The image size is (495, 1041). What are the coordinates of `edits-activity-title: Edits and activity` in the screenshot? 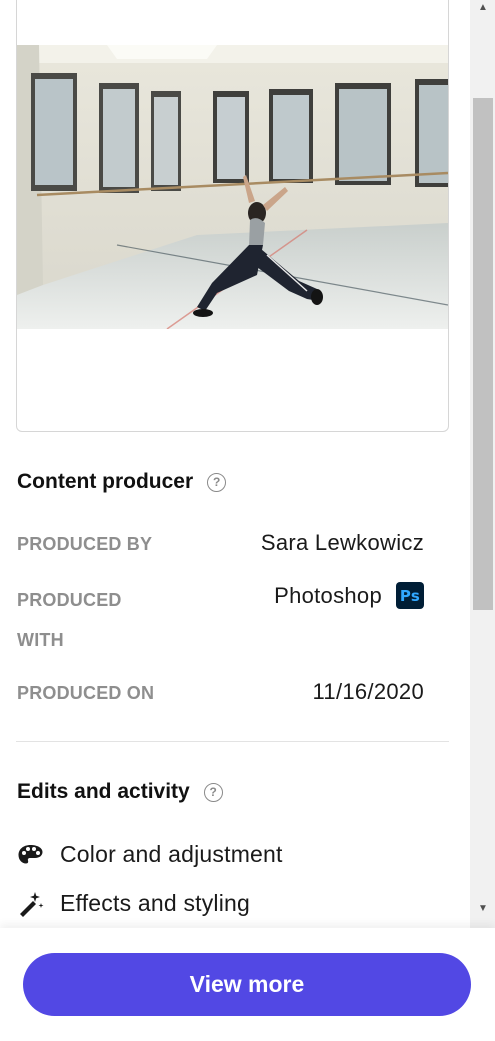 It's located at (103, 791).